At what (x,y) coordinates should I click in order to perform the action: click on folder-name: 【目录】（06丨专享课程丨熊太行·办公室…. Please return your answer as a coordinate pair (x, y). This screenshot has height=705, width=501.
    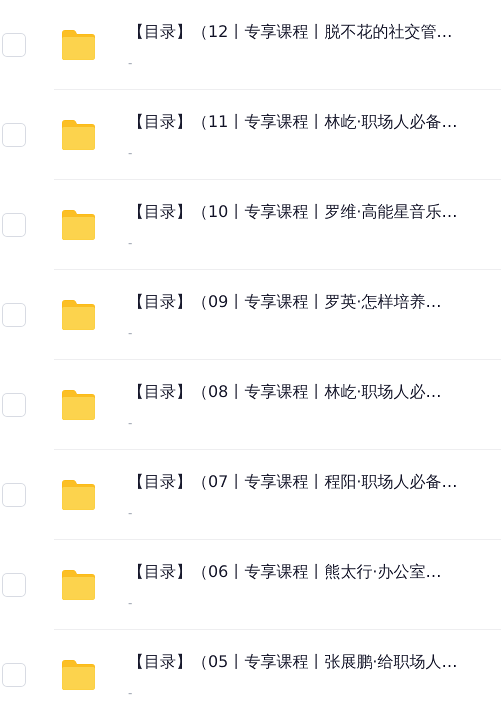
    Looking at the image, I should click on (285, 572).